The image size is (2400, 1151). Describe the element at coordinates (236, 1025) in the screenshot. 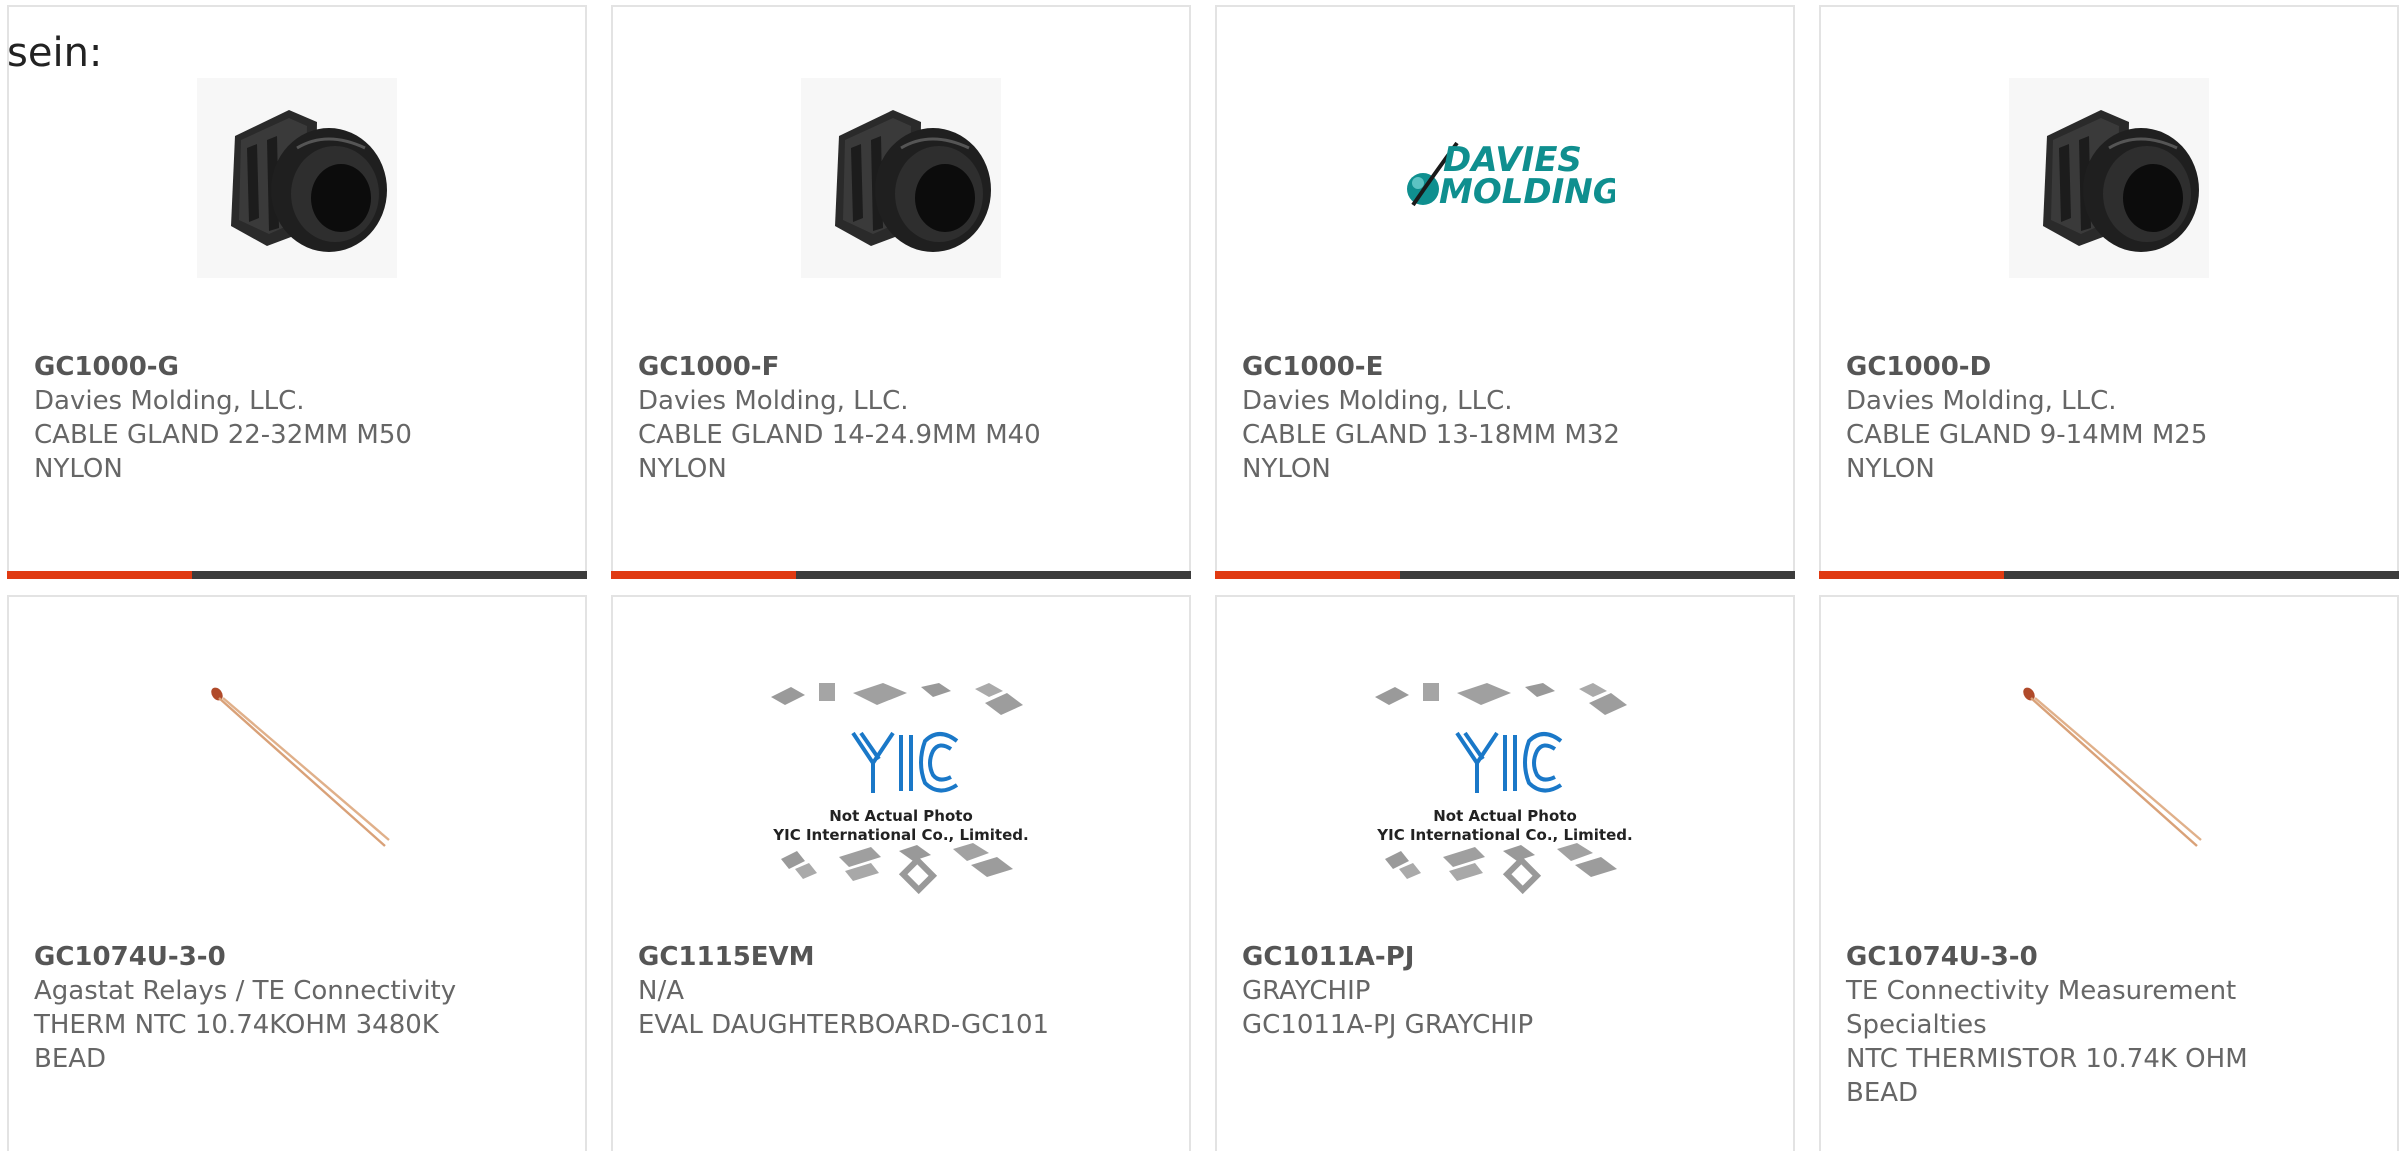

I see `description: THERM NTC 10.74KOHM 3480K` at that location.